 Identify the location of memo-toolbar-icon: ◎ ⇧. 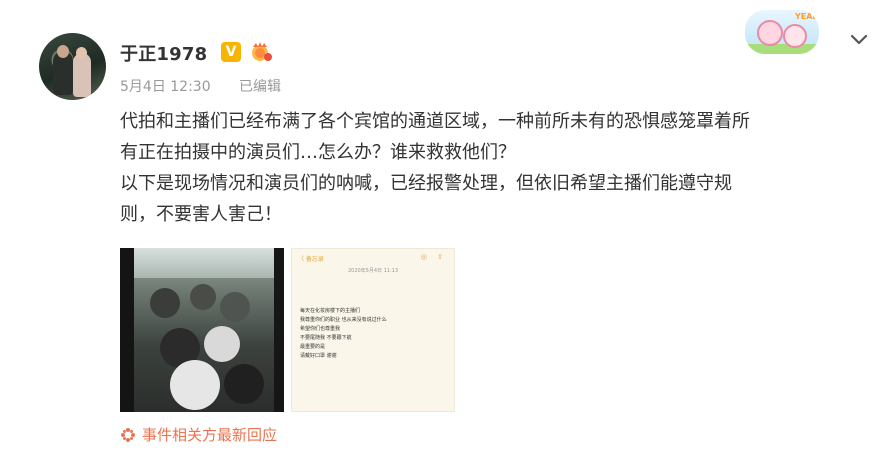
(433, 257).